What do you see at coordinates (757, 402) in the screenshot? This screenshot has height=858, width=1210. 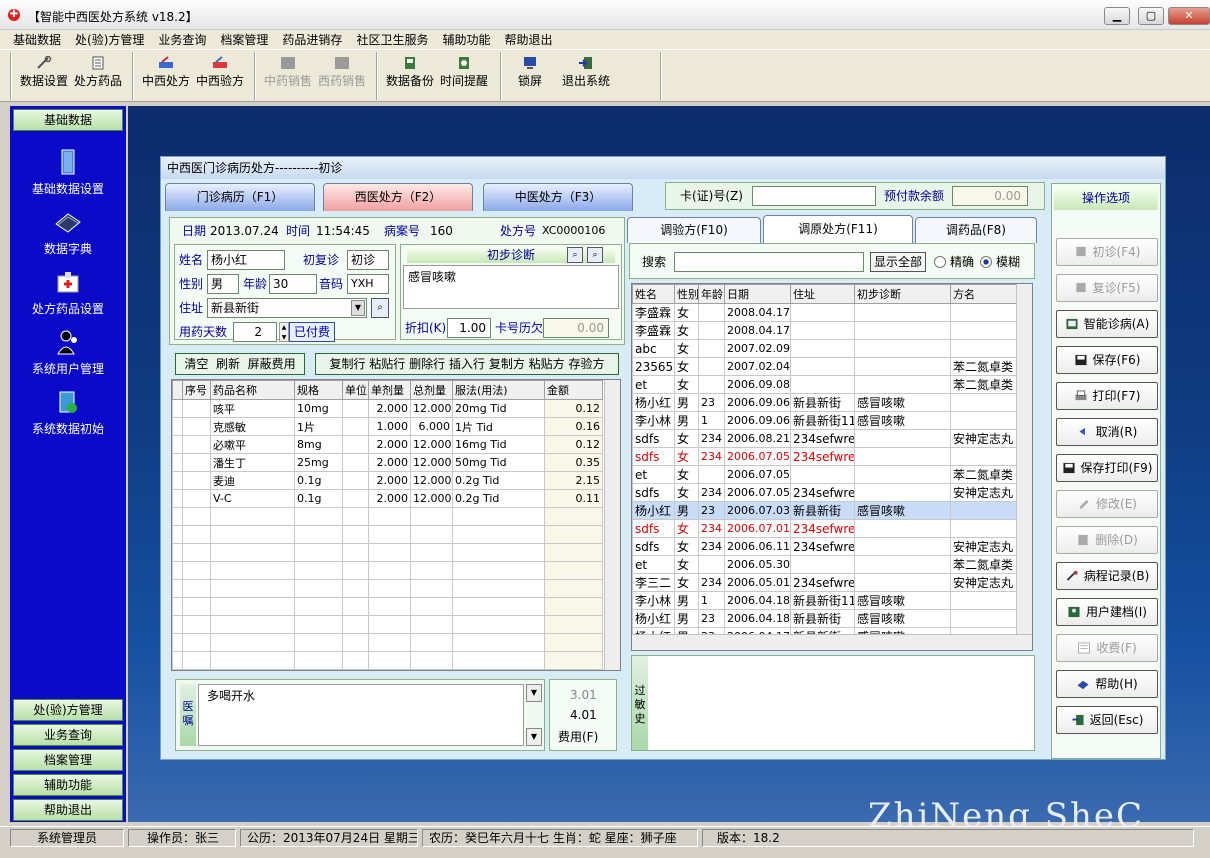 I see `history-cell: 2006.09.06` at bounding box center [757, 402].